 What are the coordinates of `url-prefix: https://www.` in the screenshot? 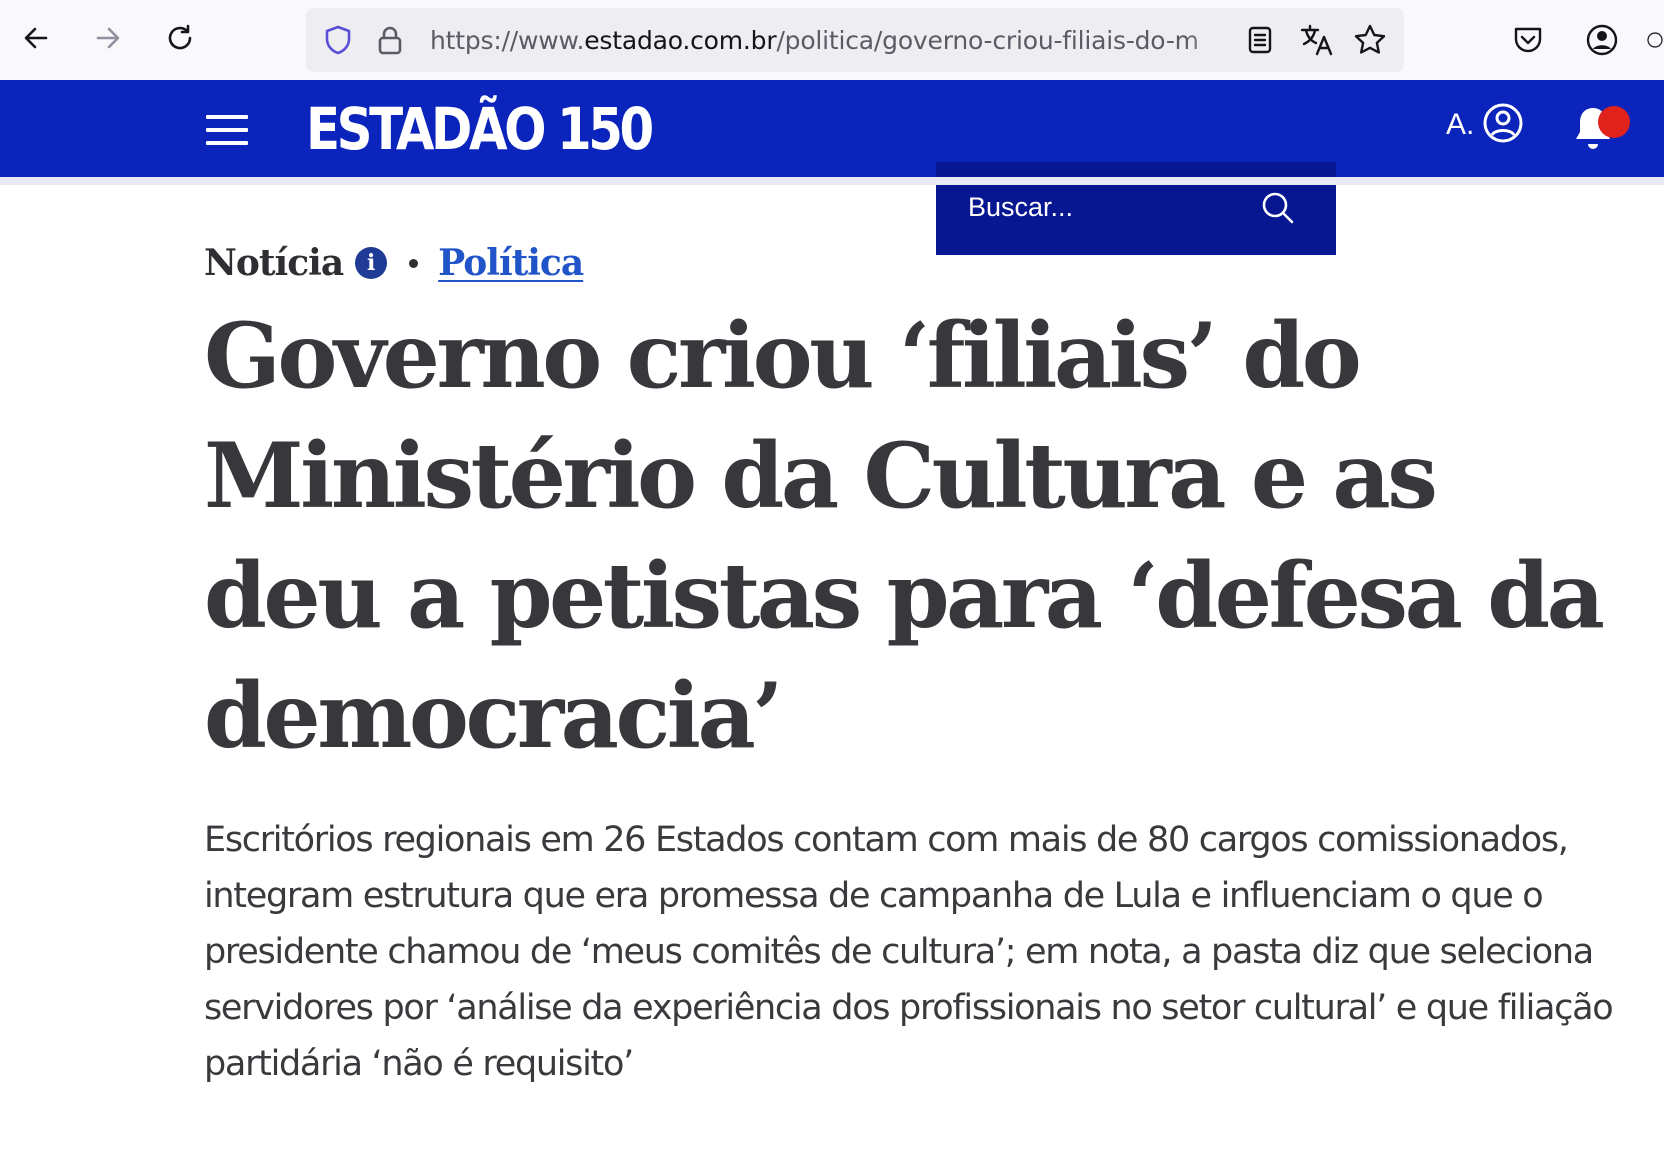 It's located at (507, 40).